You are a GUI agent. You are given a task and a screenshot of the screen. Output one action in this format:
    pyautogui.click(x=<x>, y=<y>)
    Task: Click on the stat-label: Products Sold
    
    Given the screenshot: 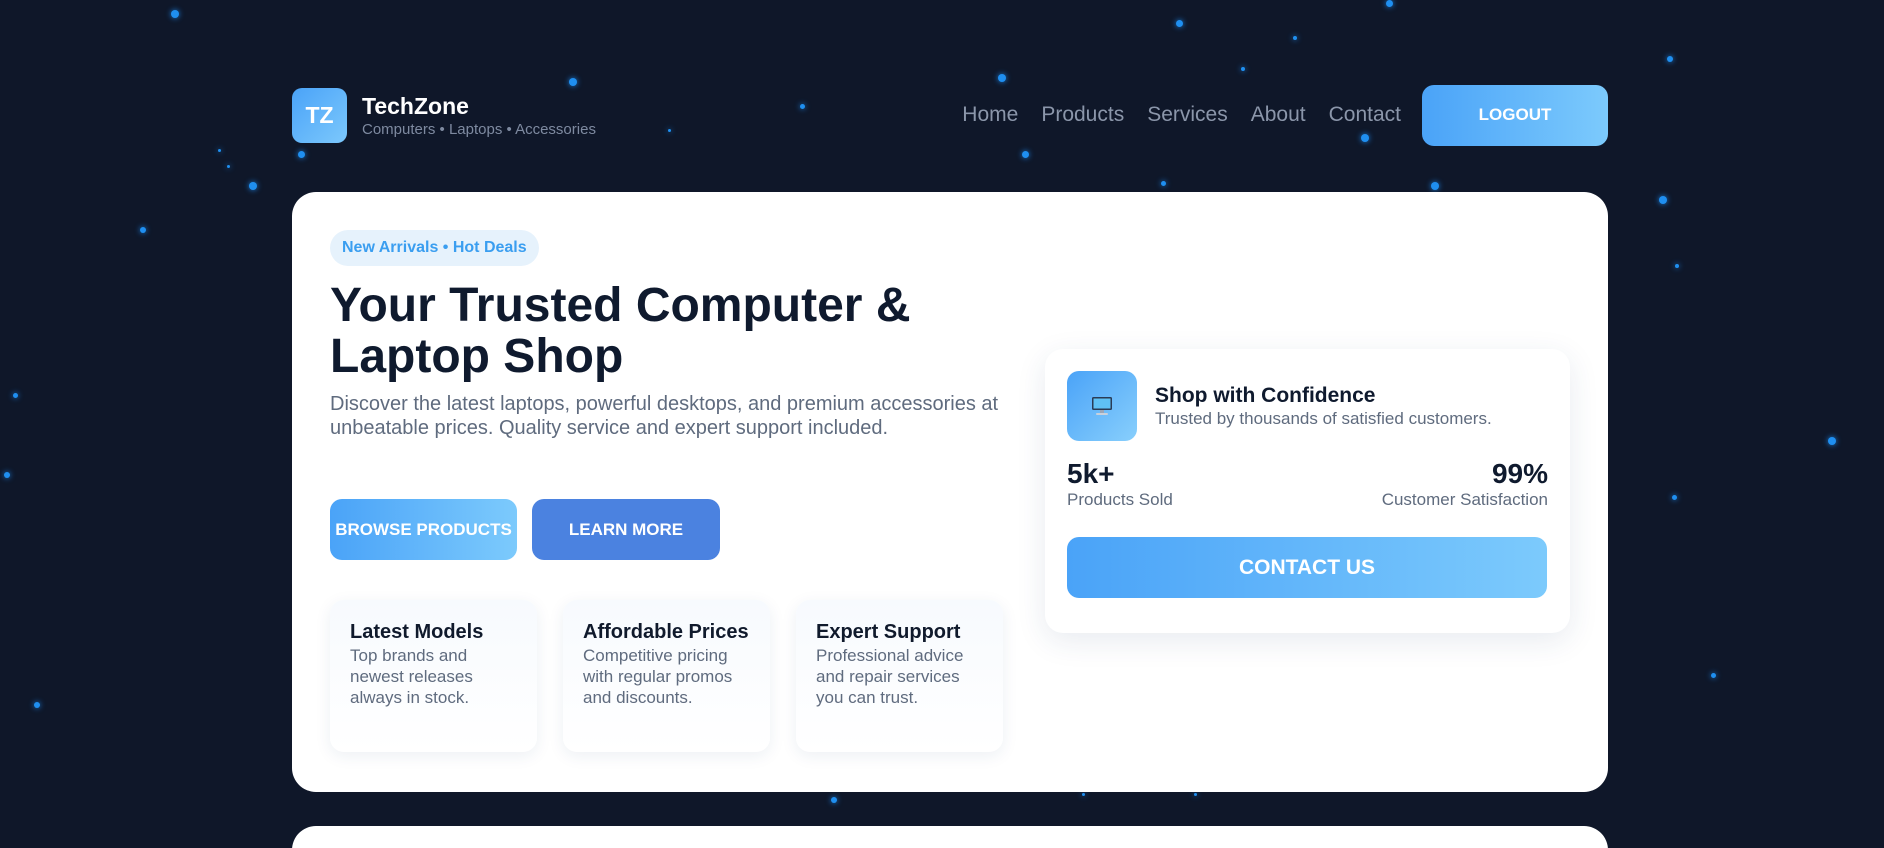 What is the action you would take?
    pyautogui.click(x=1120, y=499)
    